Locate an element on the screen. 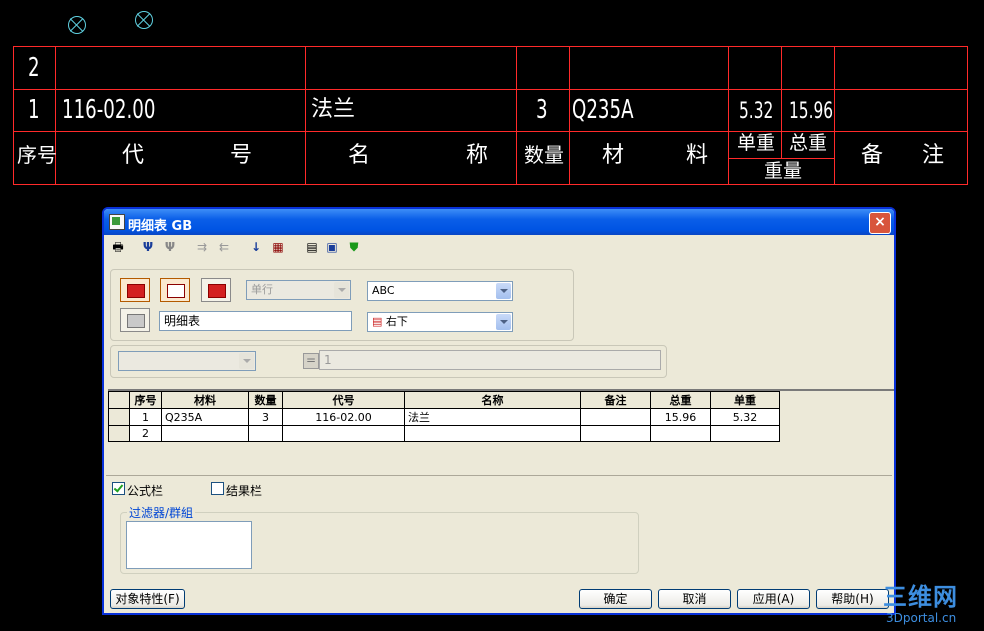  grid-divider is located at coordinates (499, 475).